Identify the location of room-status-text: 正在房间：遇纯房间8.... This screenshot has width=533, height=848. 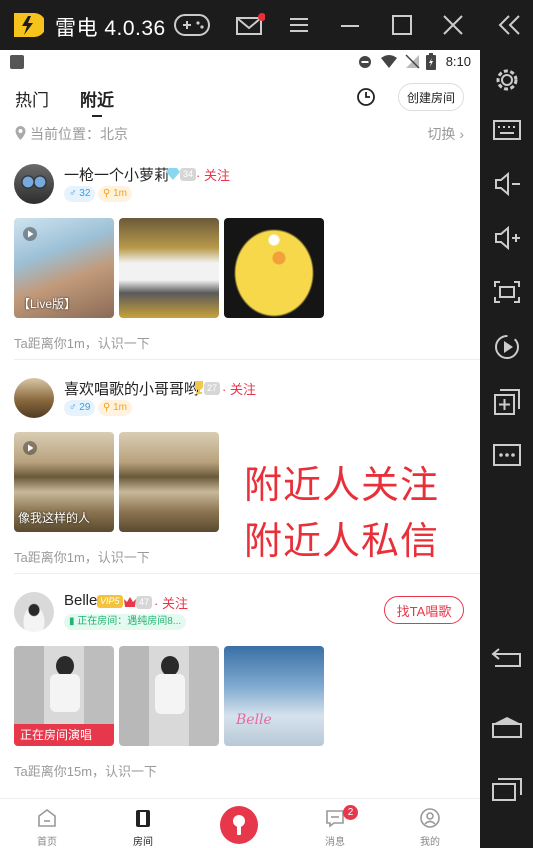
(129, 621).